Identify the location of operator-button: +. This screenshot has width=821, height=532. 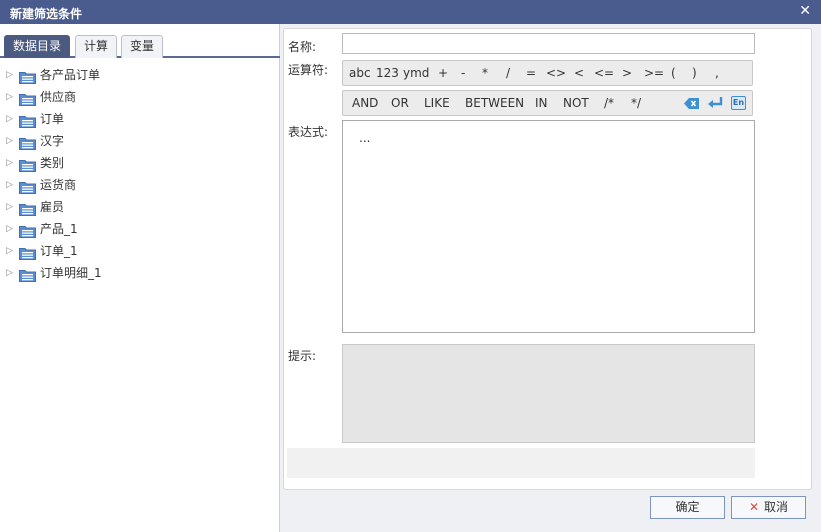
(443, 73).